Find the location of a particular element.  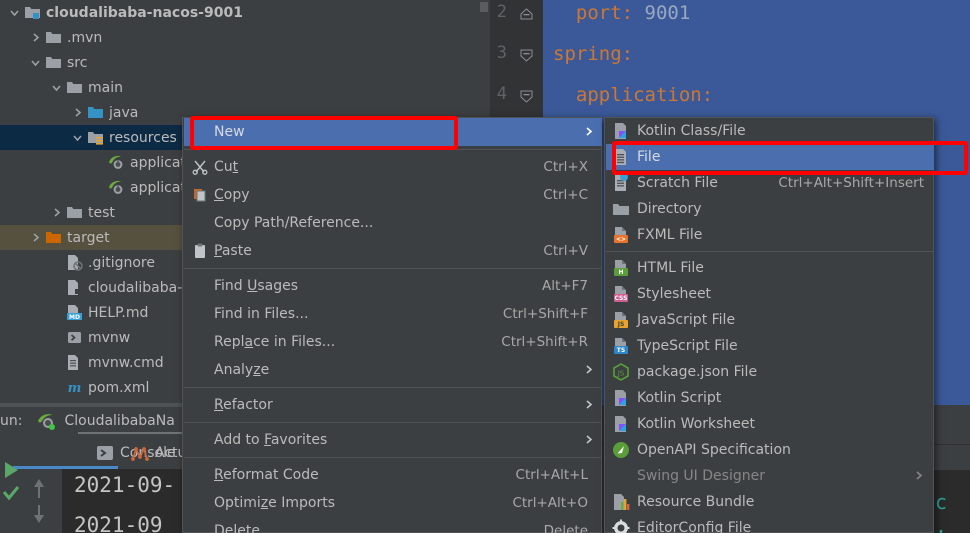

context-menu-item-find-in-files: Find in Files... Ctrl+Shift+F is located at coordinates (393, 314).